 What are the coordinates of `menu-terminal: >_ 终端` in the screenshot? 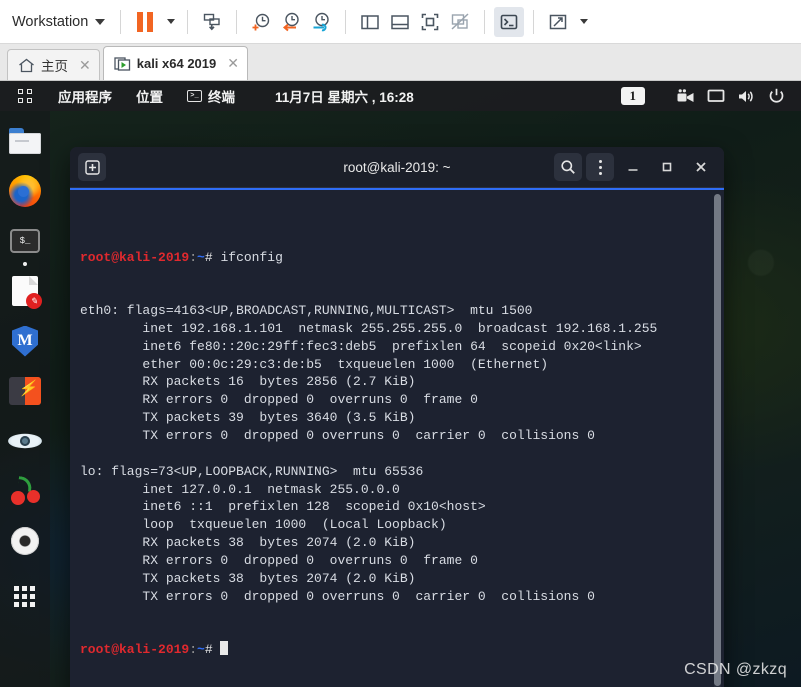 It's located at (211, 96).